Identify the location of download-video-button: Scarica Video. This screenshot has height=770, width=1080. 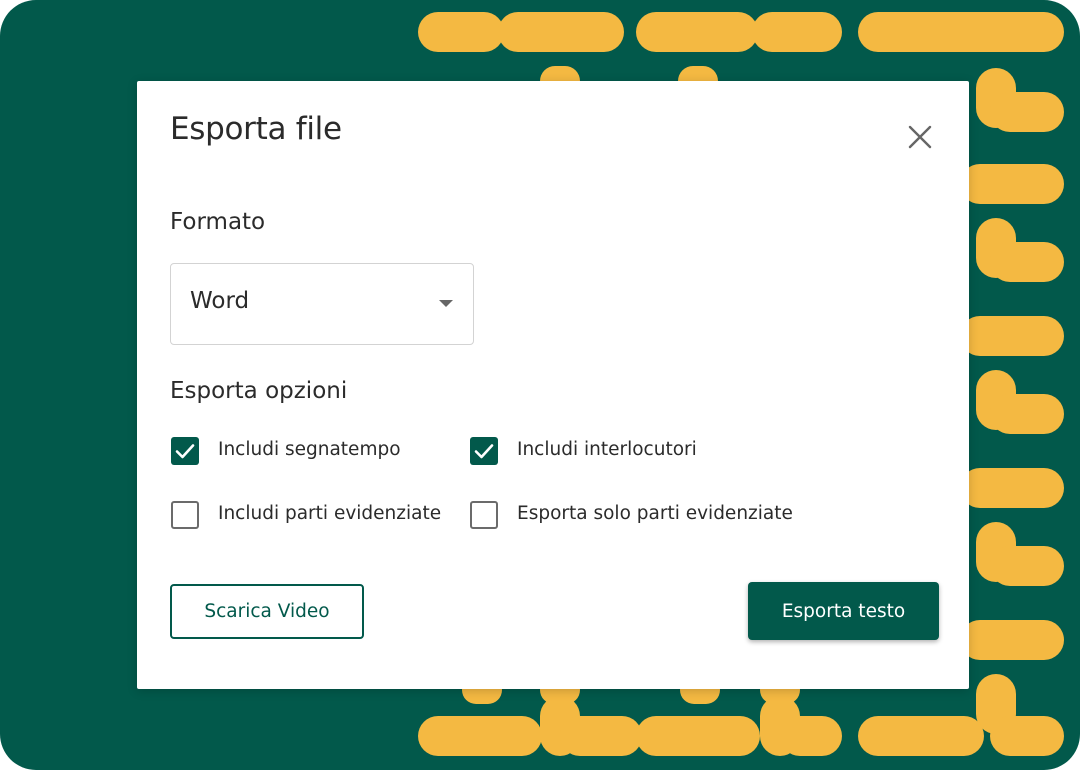
(267, 611).